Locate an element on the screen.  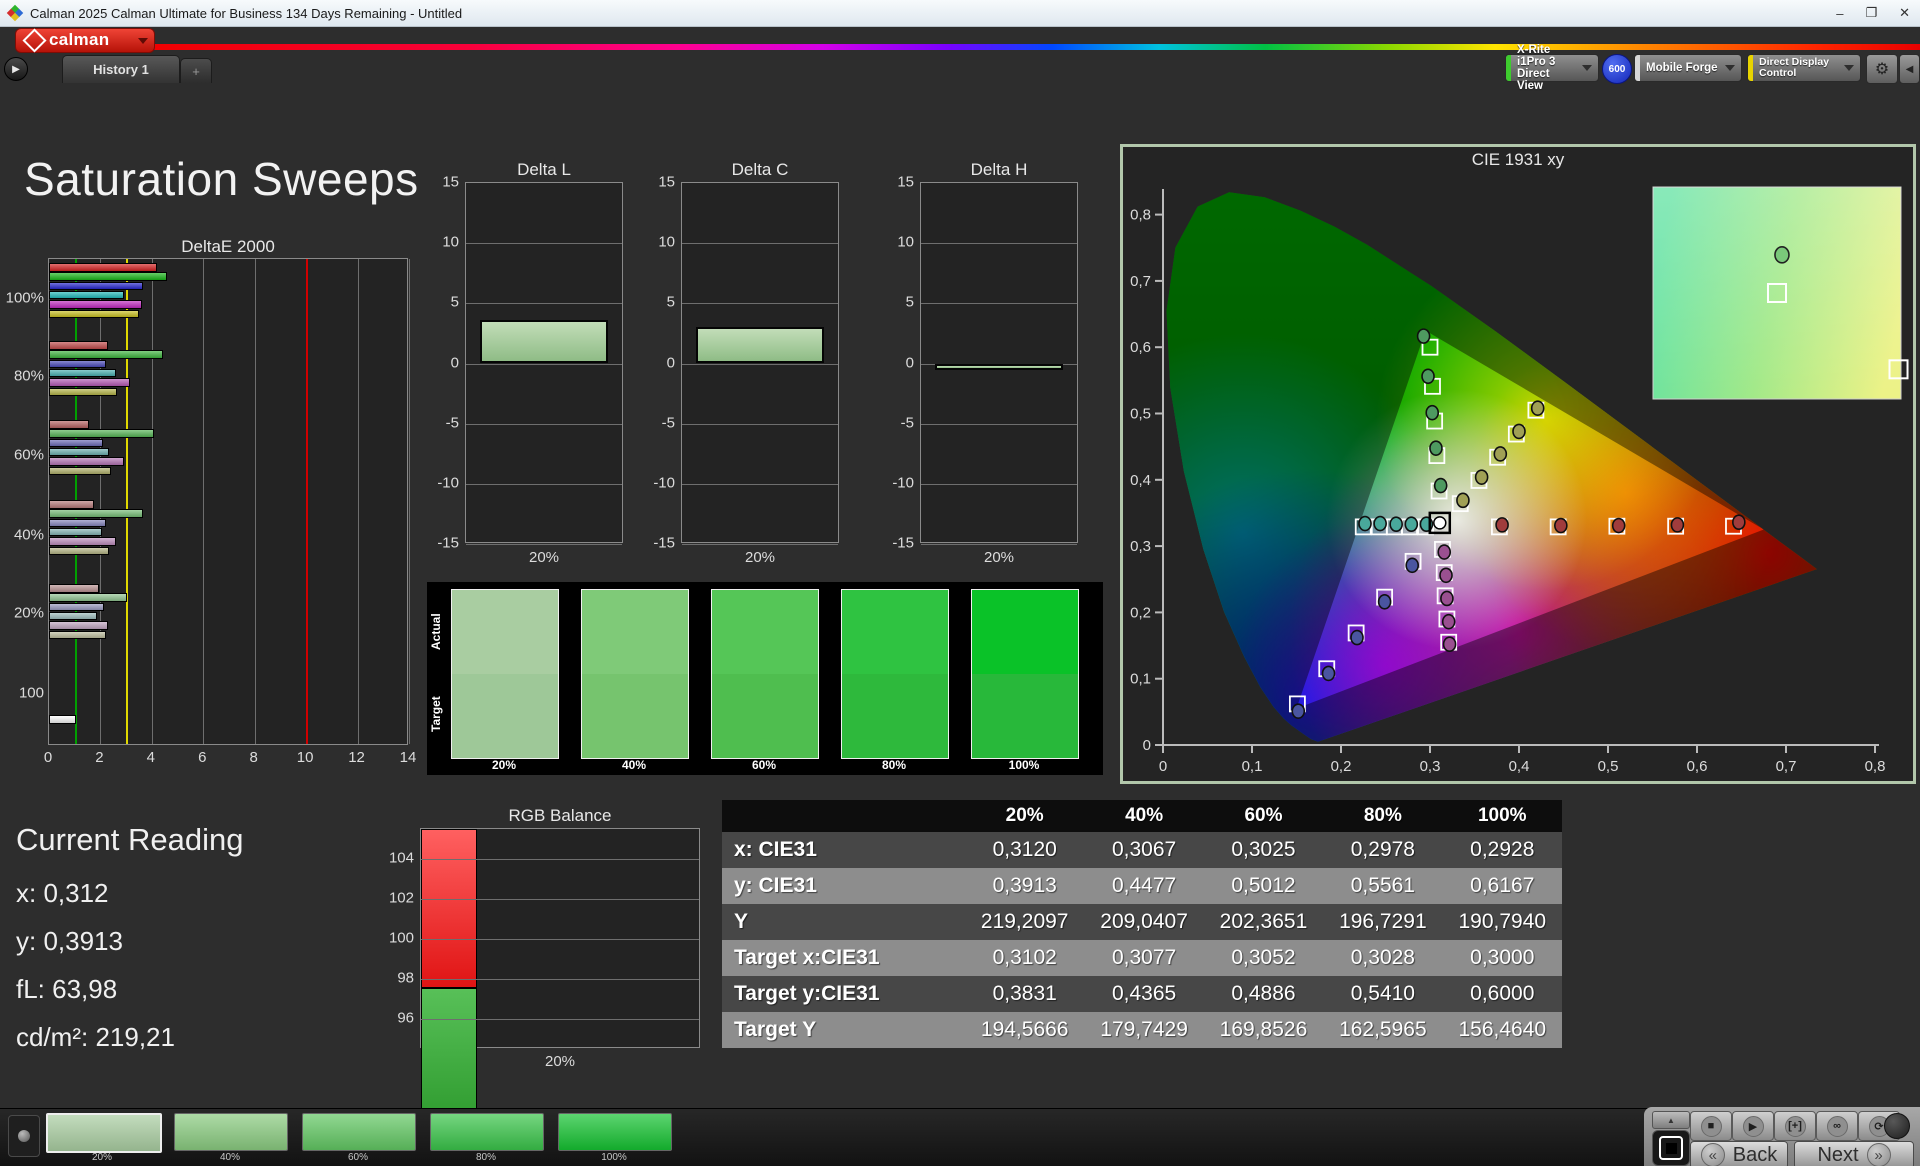
expand-tray-button: ▲ is located at coordinates (1671, 1120).